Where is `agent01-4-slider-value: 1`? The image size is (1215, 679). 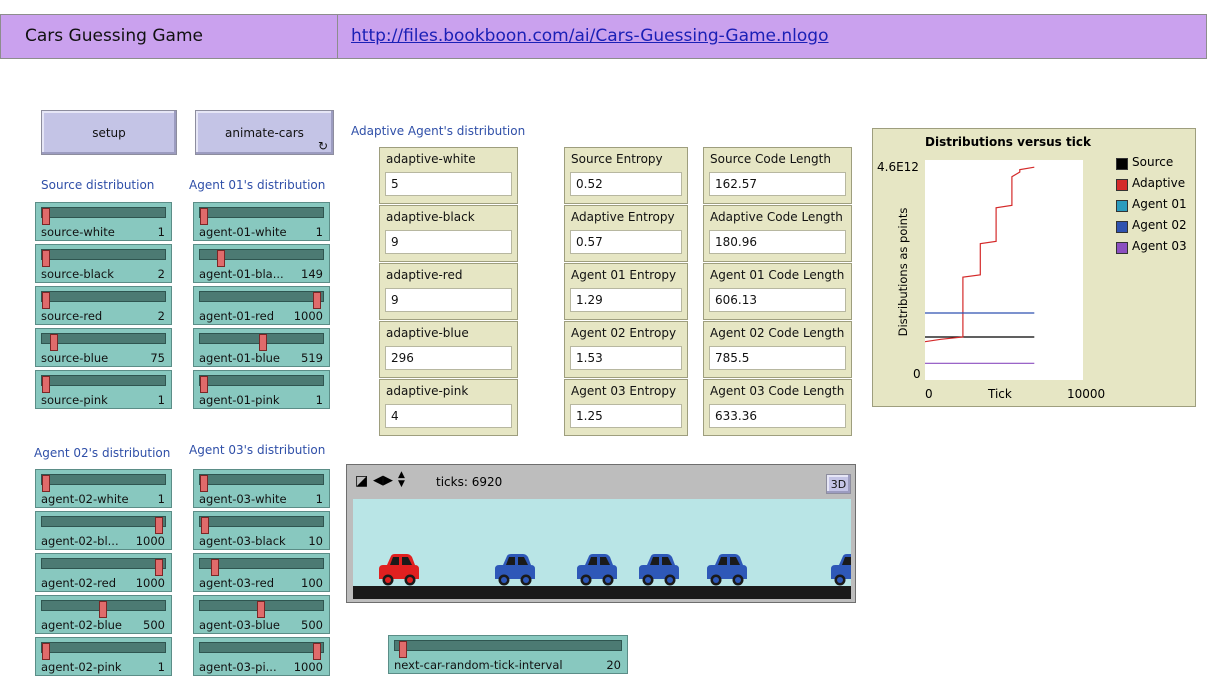
agent01-4-slider-value: 1 is located at coordinates (319, 400).